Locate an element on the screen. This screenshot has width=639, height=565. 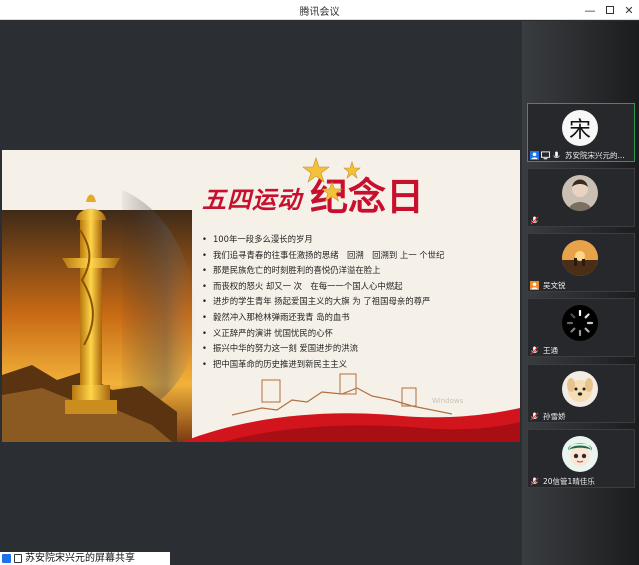
stars-icon is located at coordinates (331, 179).